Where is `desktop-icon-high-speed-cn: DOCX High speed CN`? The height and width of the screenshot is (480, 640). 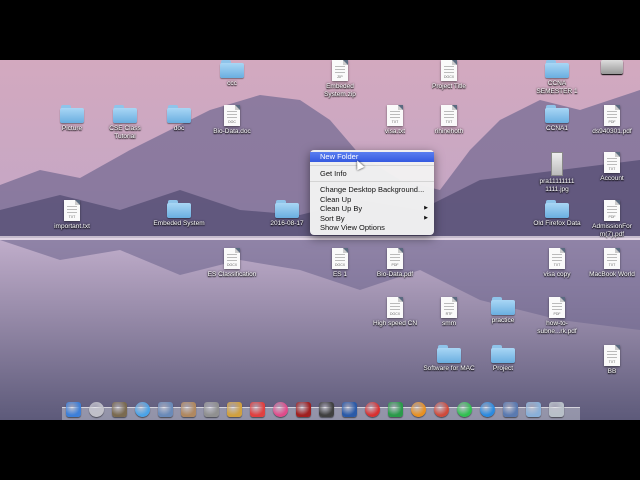
desktop-icon-high-speed-cn: DOCX High speed CN is located at coordinates (395, 312).